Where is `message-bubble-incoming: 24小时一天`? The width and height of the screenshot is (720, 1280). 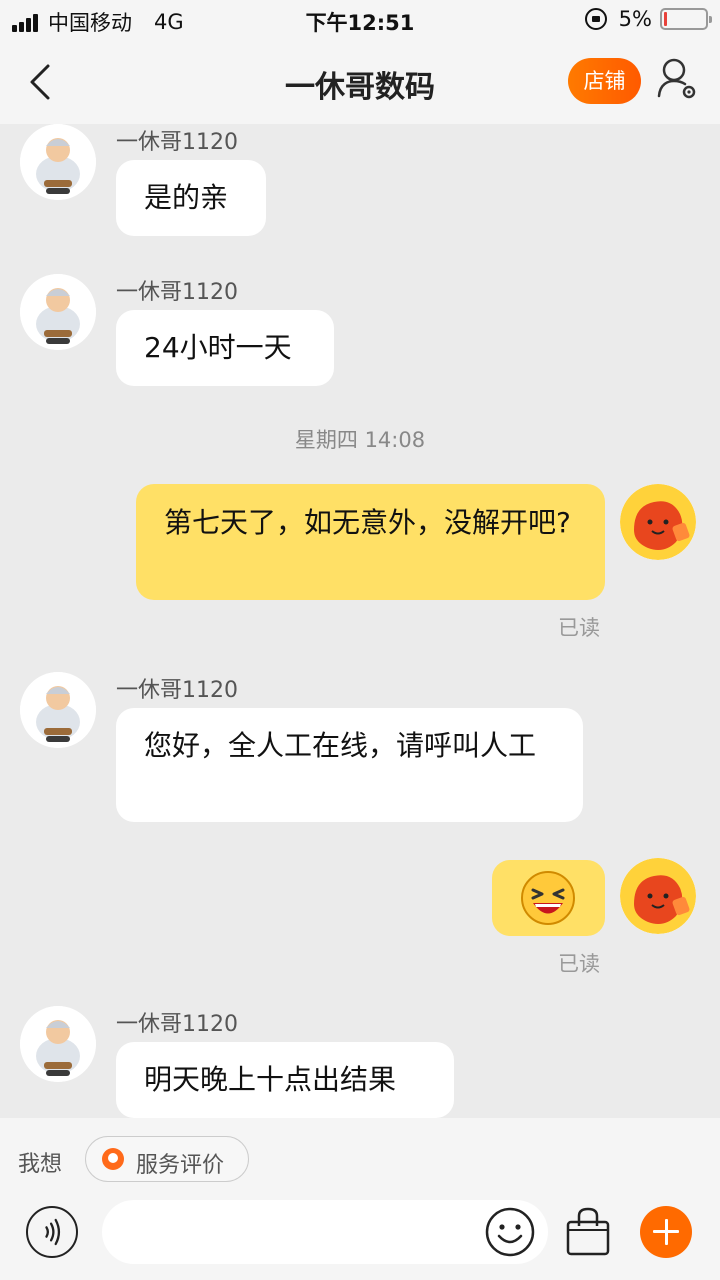 message-bubble-incoming: 24小时一天 is located at coordinates (225, 348).